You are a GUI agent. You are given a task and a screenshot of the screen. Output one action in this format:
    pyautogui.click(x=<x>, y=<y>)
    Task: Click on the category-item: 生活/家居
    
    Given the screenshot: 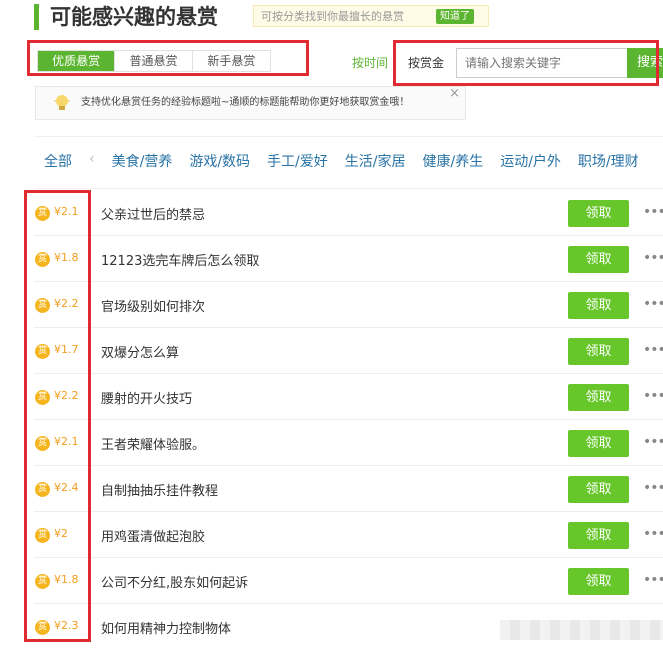 What is the action you would take?
    pyautogui.click(x=375, y=161)
    